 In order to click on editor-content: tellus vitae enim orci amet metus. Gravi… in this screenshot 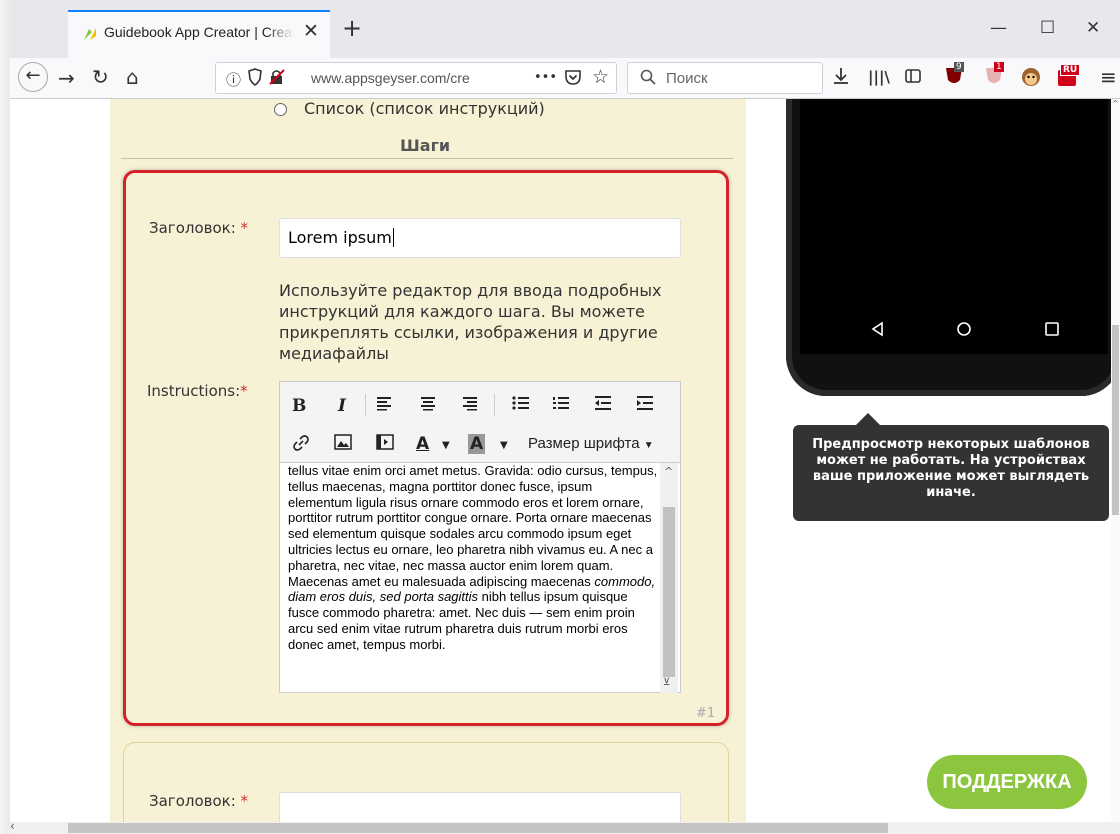, I will do `click(473, 578)`.